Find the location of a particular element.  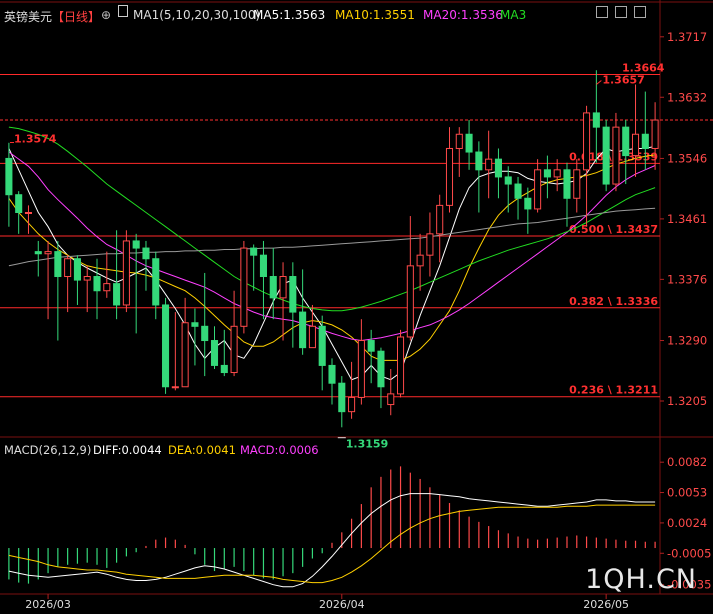

chart-type-icon is located at coordinates (123, 11).